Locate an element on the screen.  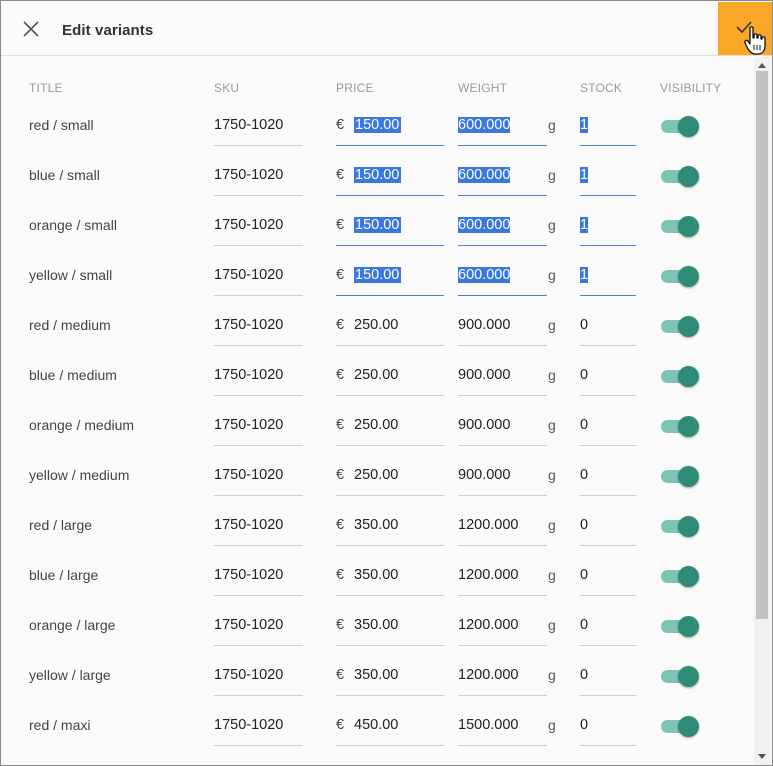
price-input: €450.00 is located at coordinates (390, 726).